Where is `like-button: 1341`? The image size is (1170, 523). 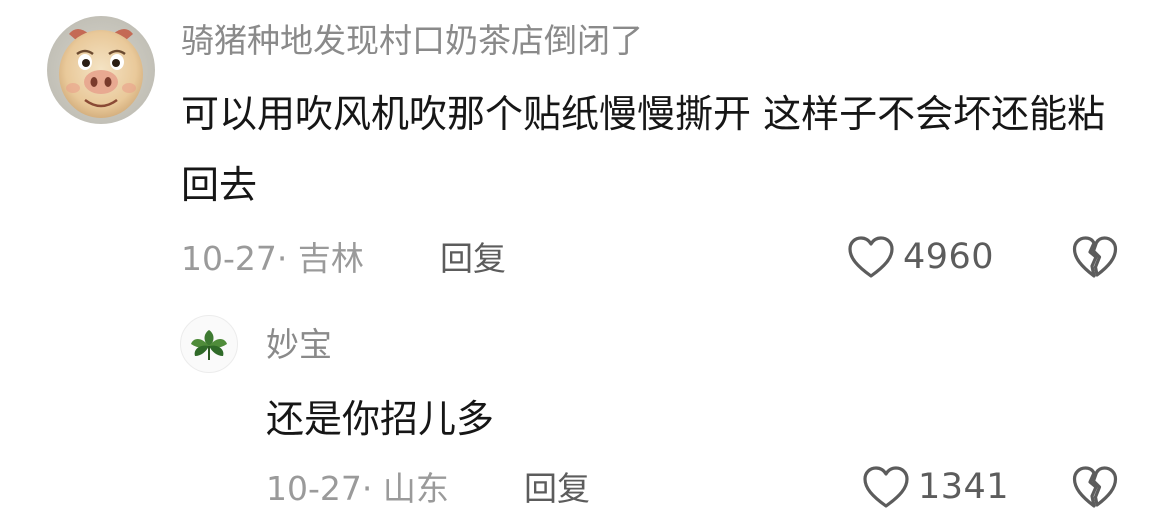 like-button: 1341 is located at coordinates (935, 487).